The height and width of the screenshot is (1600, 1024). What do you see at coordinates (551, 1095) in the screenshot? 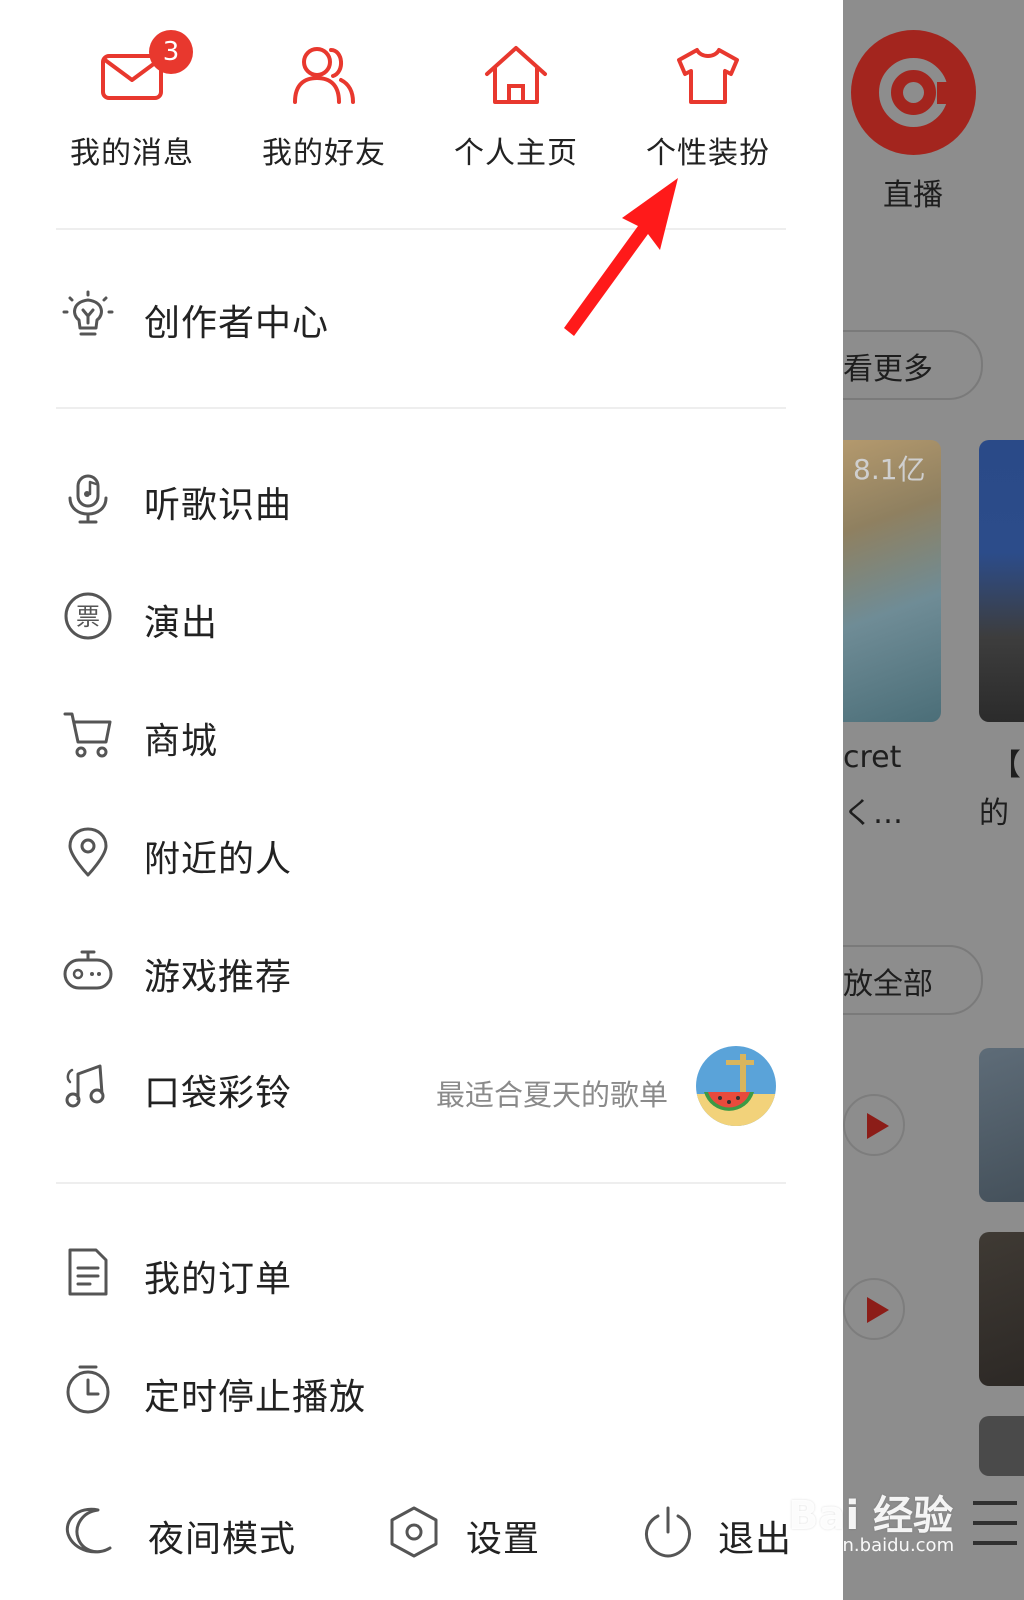
I see `ringtone-promo-text: 最适合夏天的歌单` at bounding box center [551, 1095].